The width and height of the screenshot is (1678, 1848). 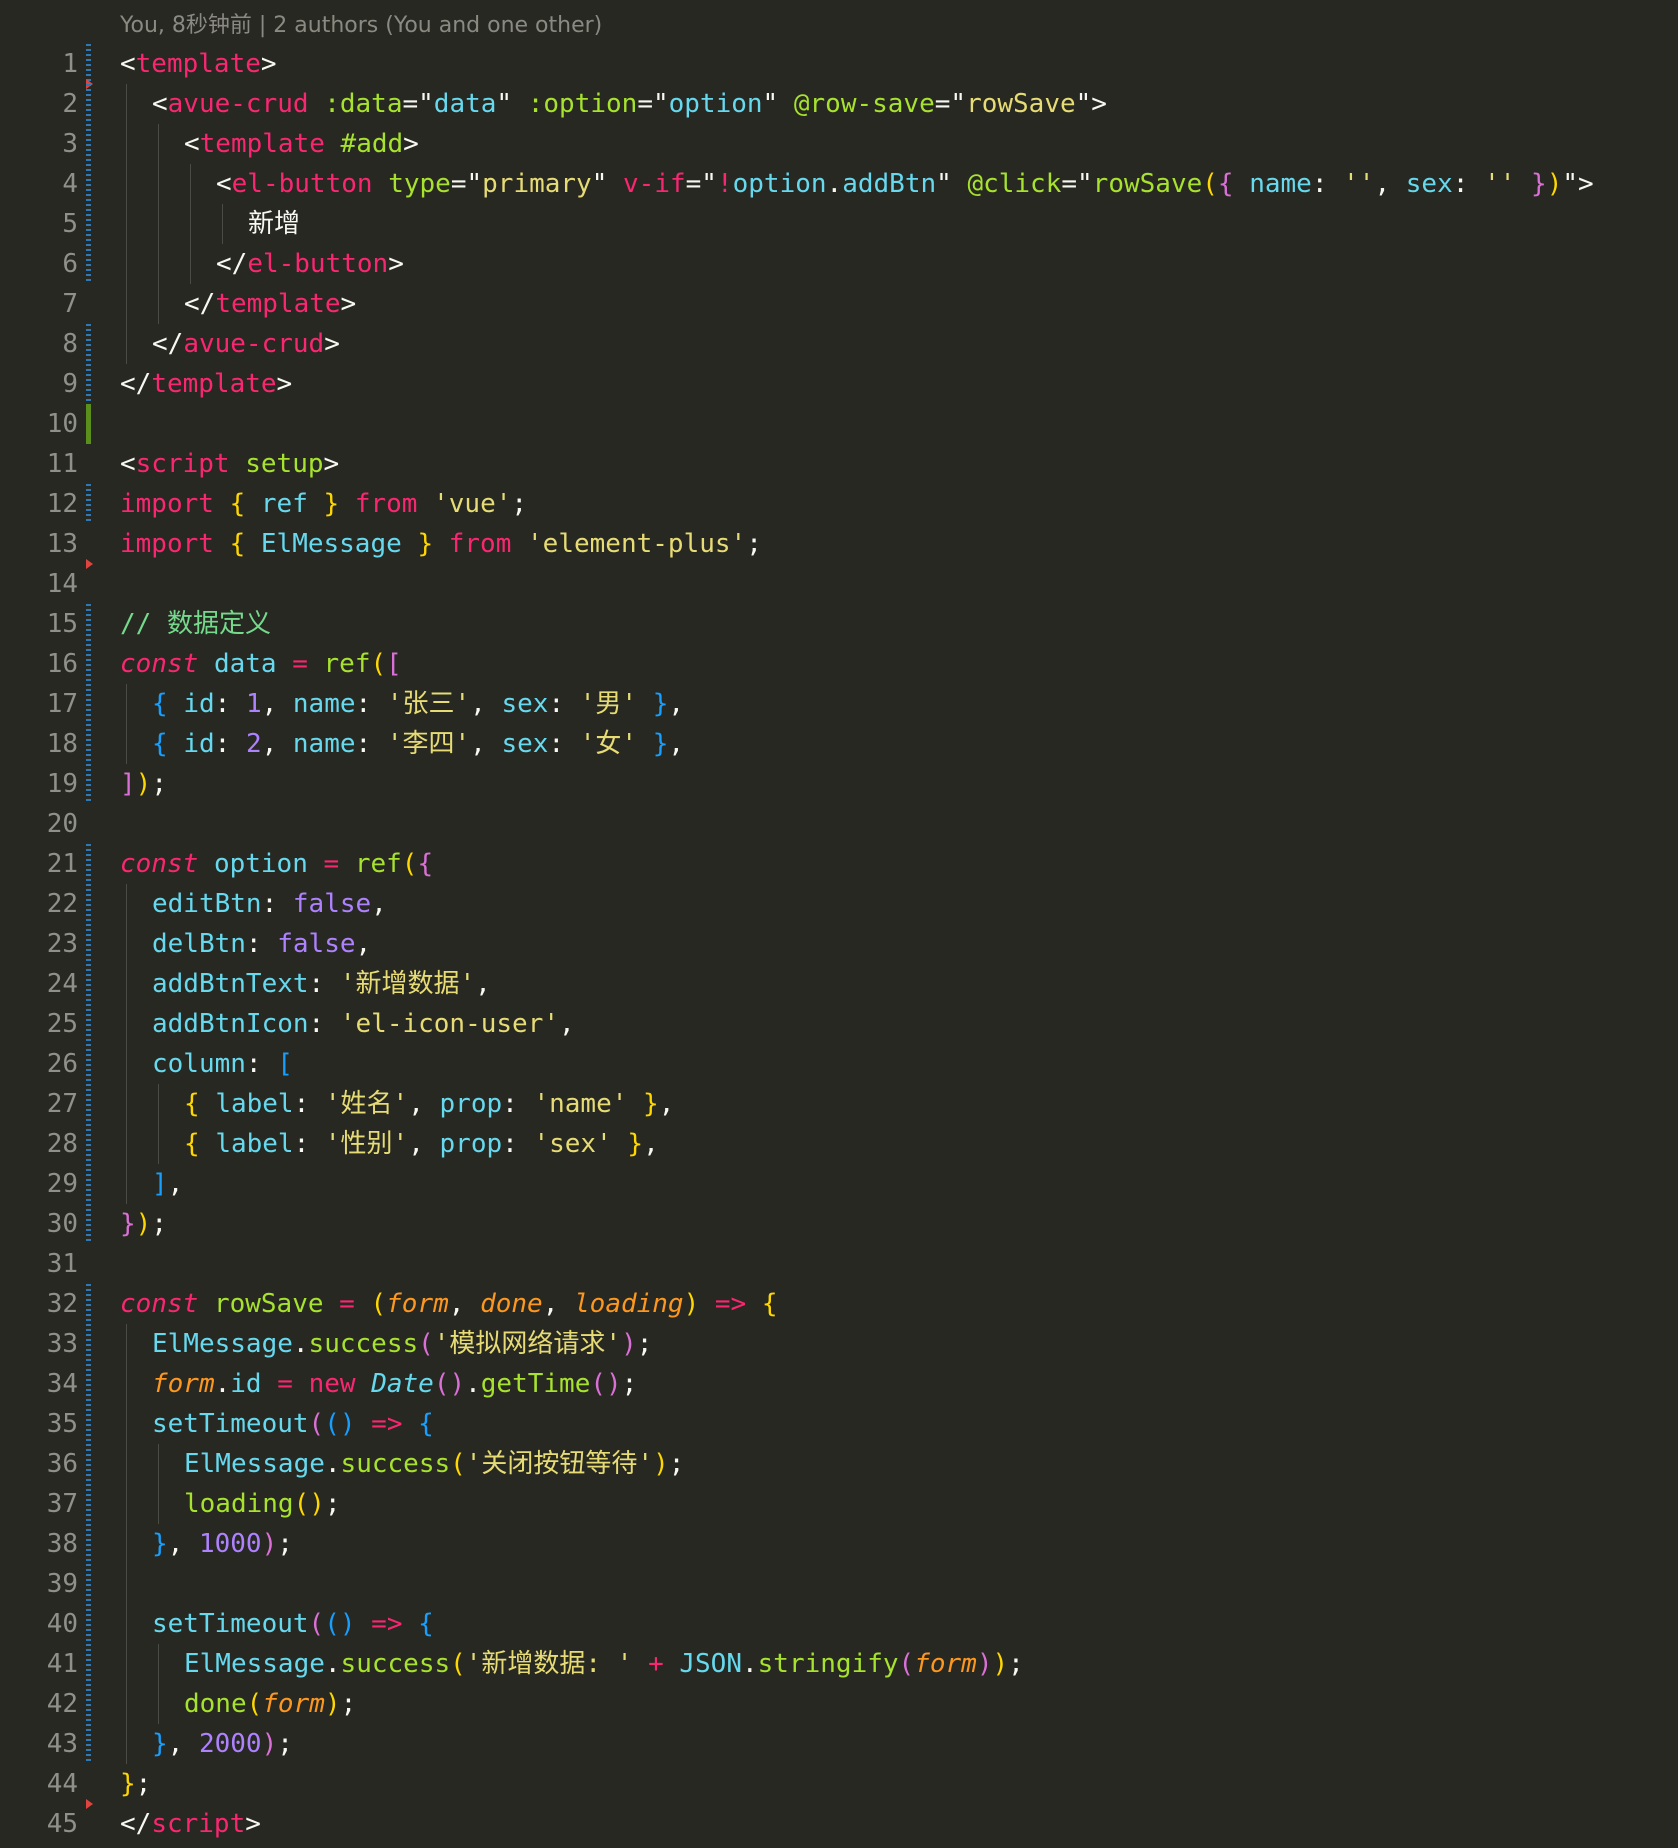 I want to click on code-line: 43}, 2000);, so click(x=839, y=1744).